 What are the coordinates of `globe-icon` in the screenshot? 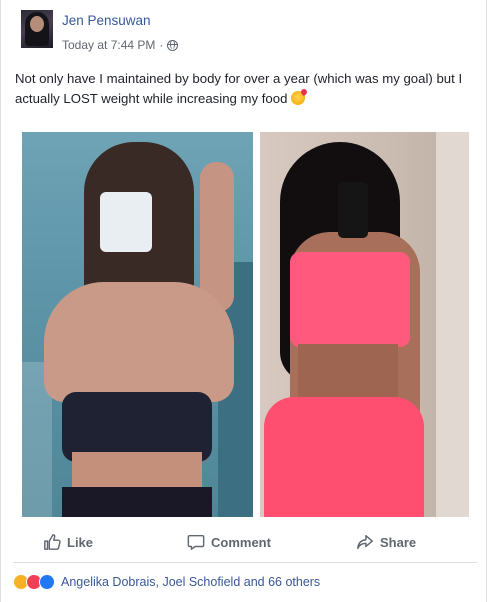 It's located at (173, 45).